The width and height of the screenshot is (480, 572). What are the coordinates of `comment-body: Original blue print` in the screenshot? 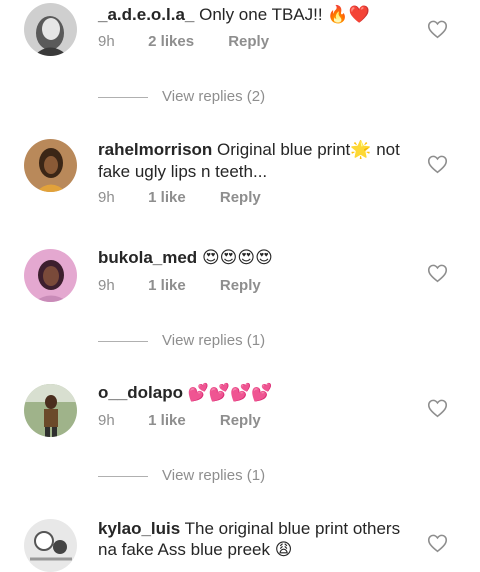 It's located at (284, 149).